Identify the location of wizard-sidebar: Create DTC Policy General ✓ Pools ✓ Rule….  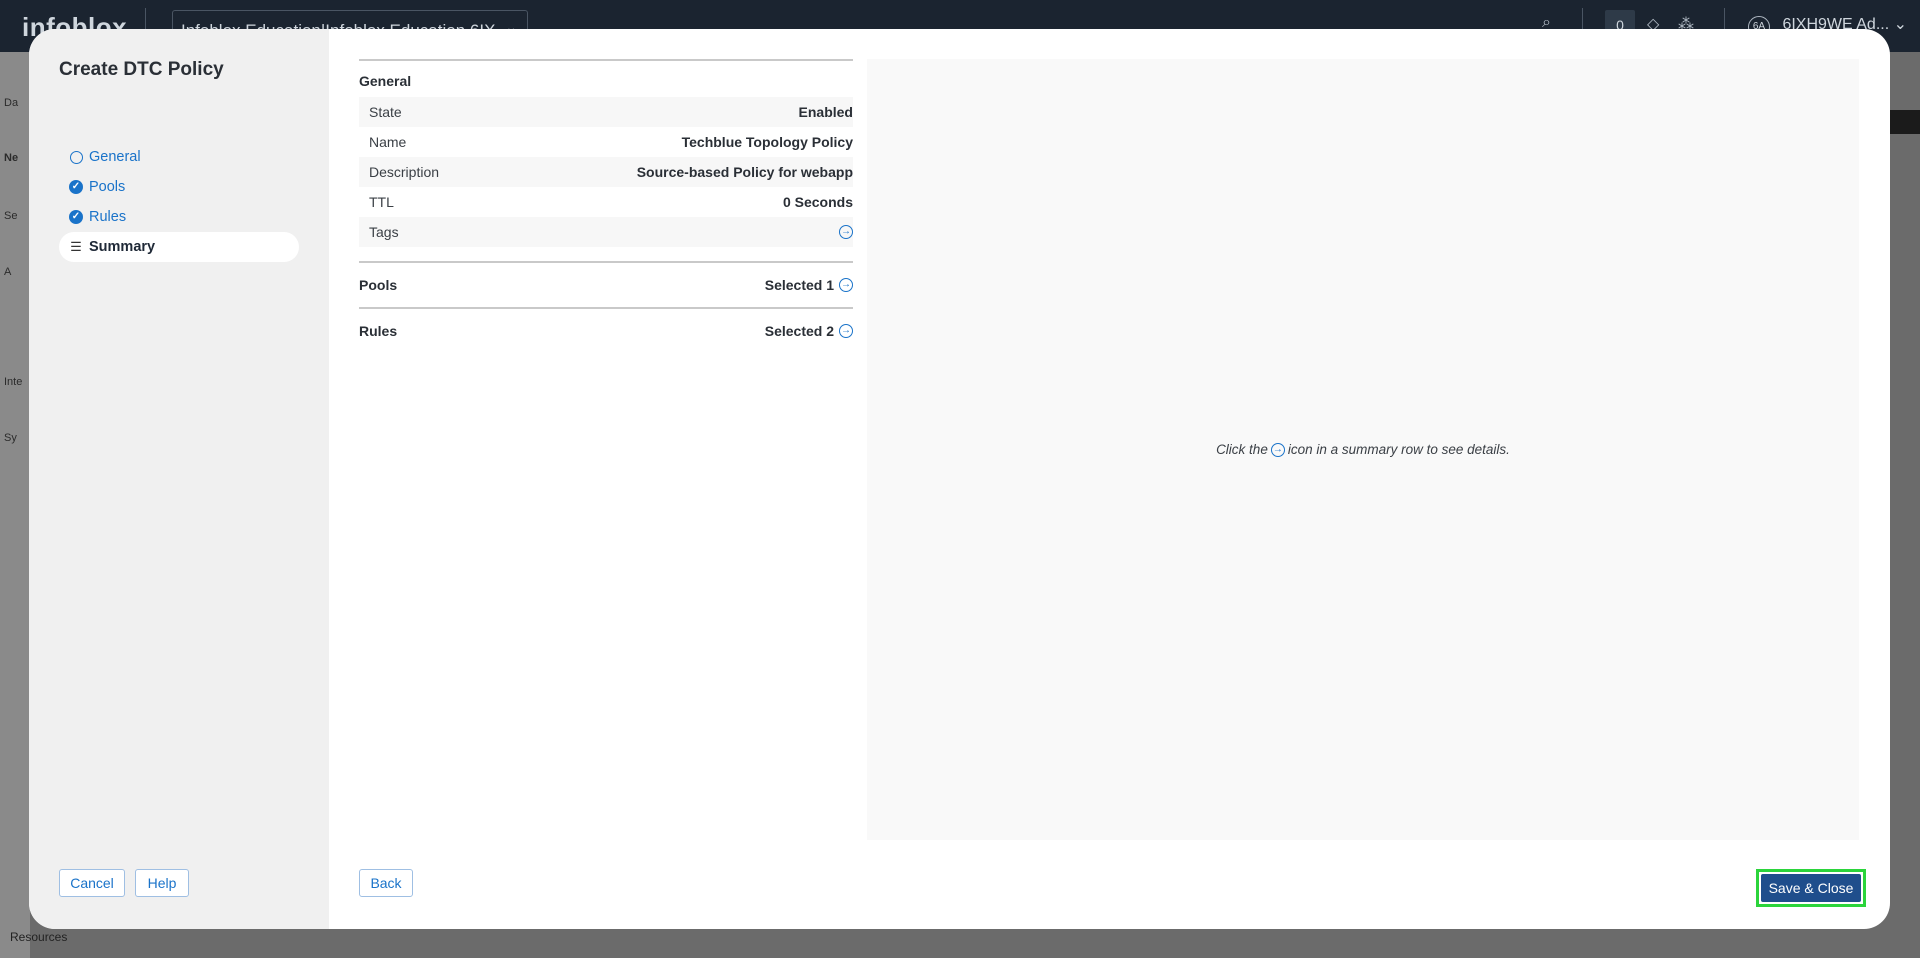
(179, 479).